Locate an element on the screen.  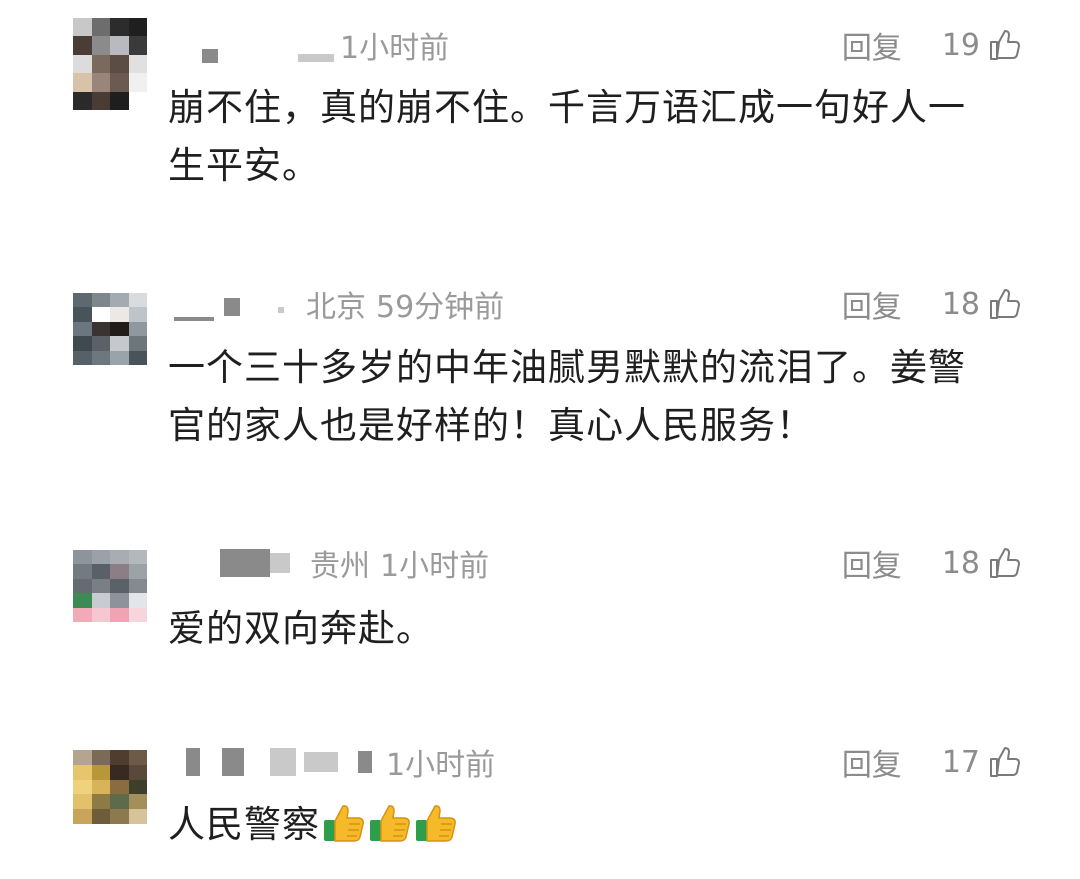
comment-text: 爱的双向奔赴。 is located at coordinates (301, 628).